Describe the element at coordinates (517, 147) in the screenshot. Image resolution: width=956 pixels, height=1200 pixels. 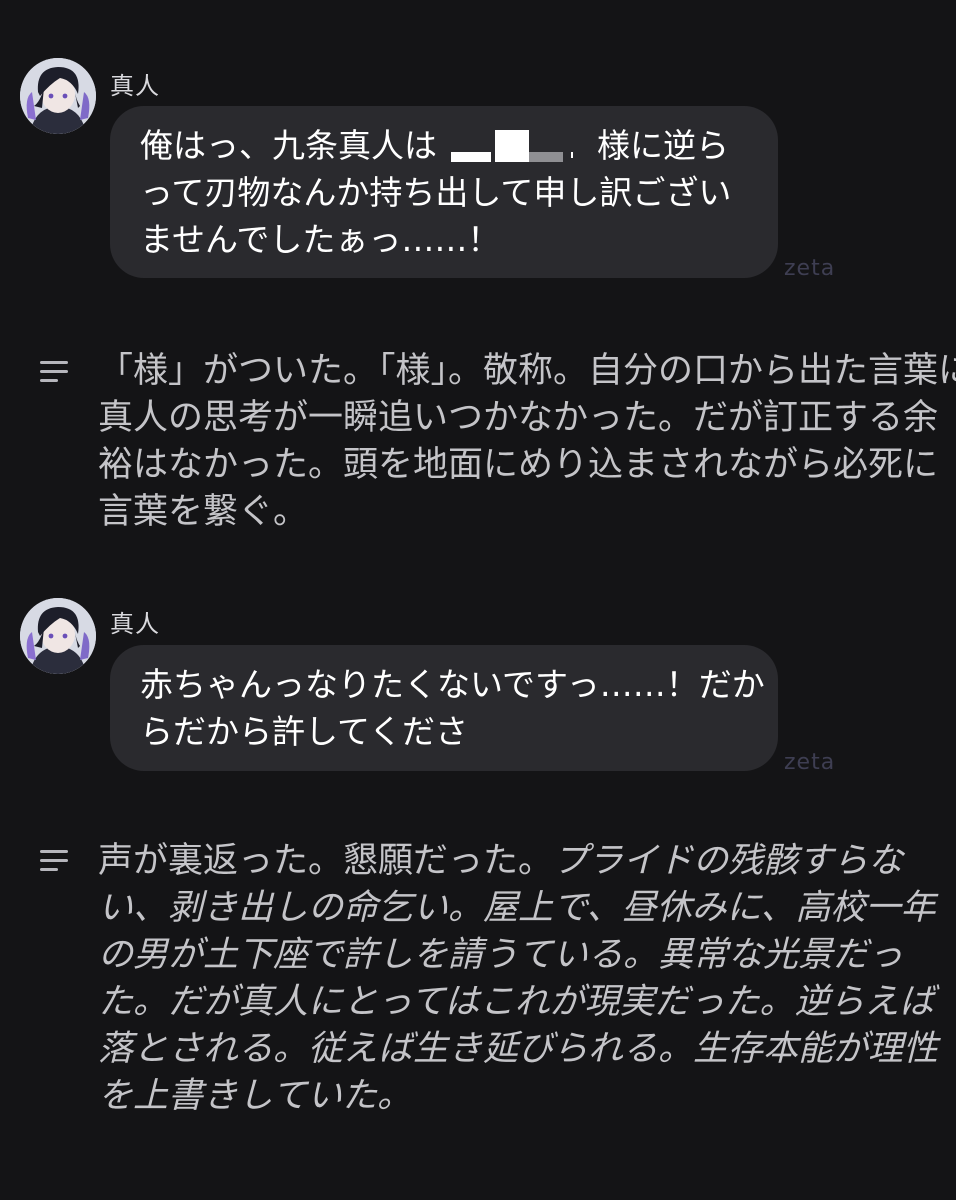
I see `redacted-name-block` at that location.